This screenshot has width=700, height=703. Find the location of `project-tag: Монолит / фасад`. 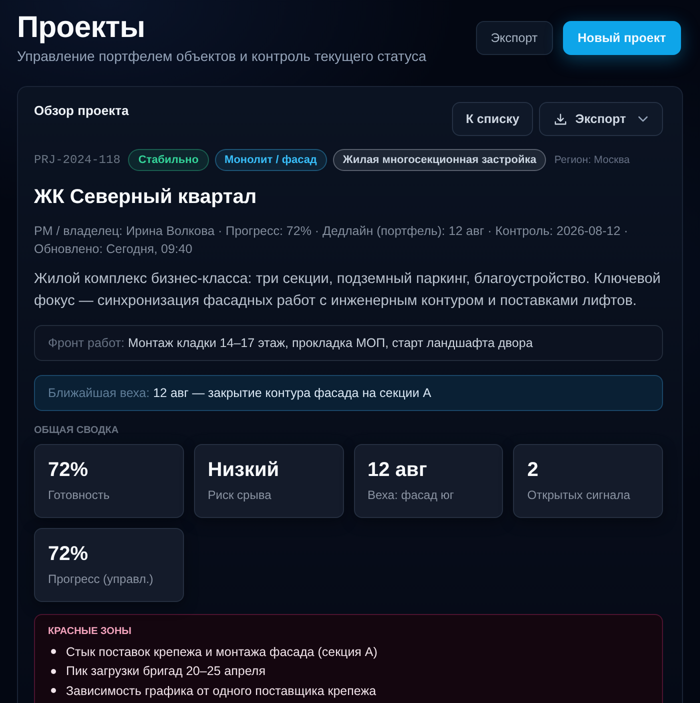

project-tag: Монолит / фасад is located at coordinates (270, 160).